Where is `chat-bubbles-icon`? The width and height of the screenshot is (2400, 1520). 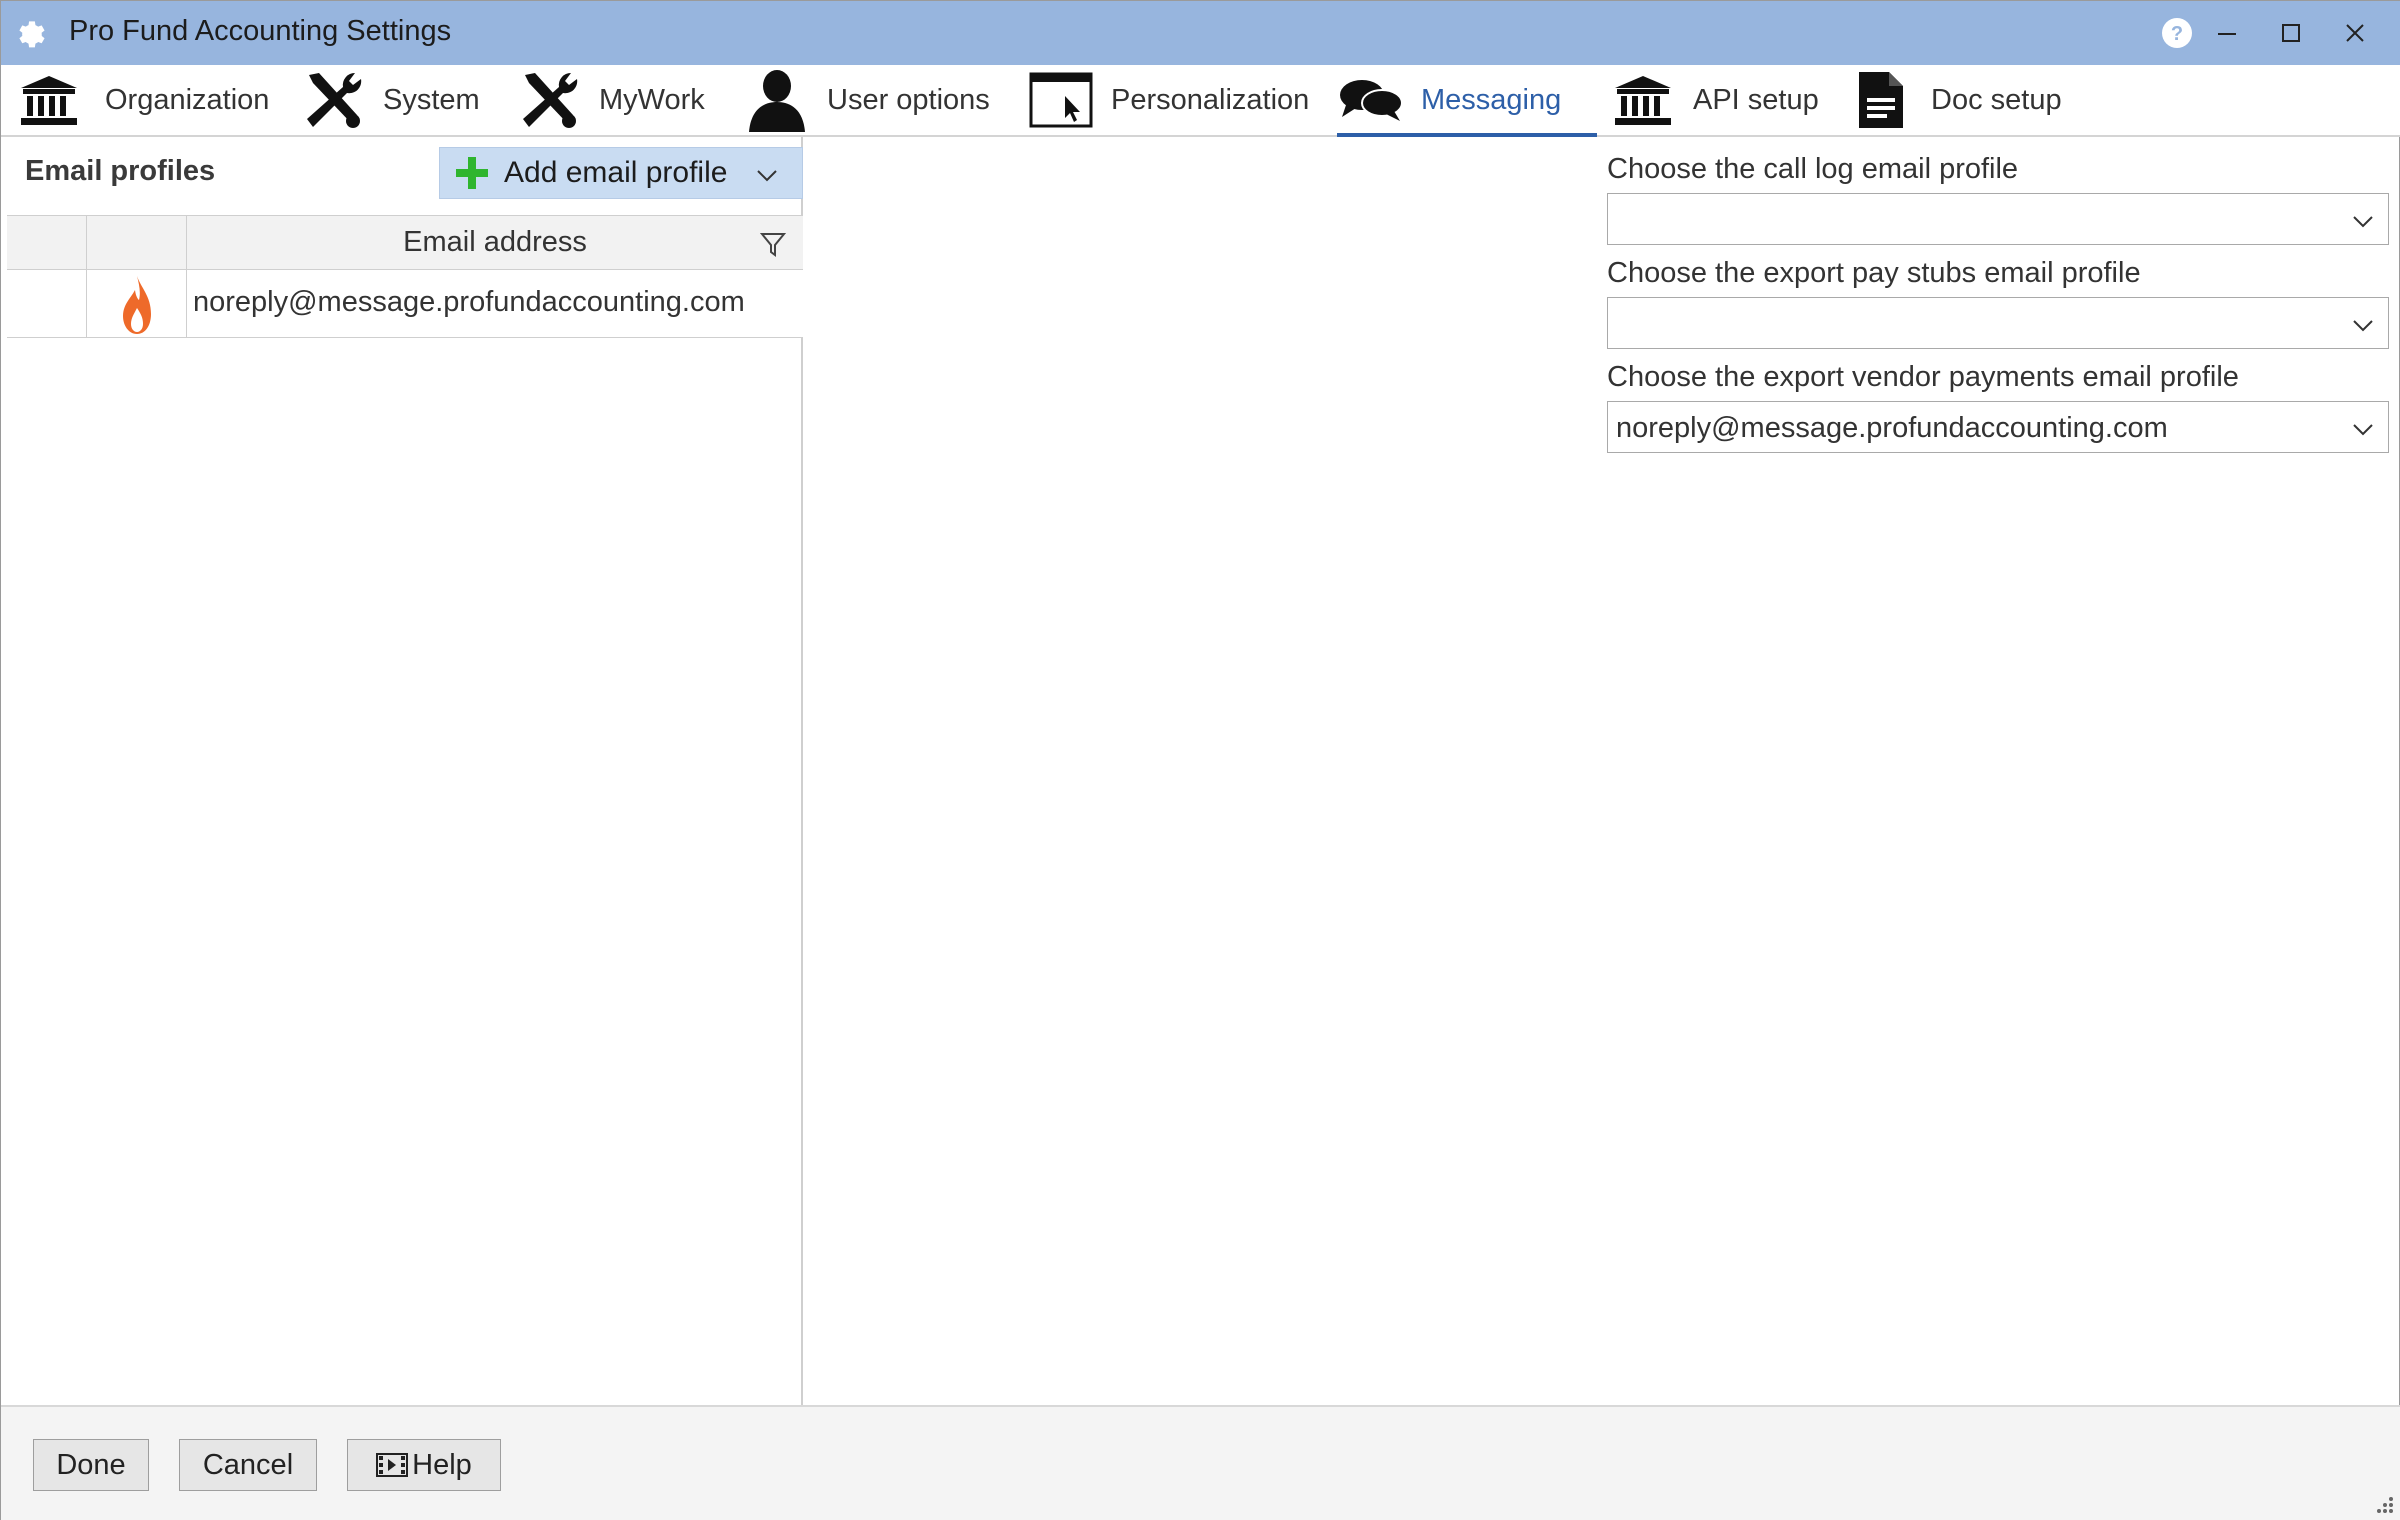
chat-bubbles-icon is located at coordinates (1371, 100).